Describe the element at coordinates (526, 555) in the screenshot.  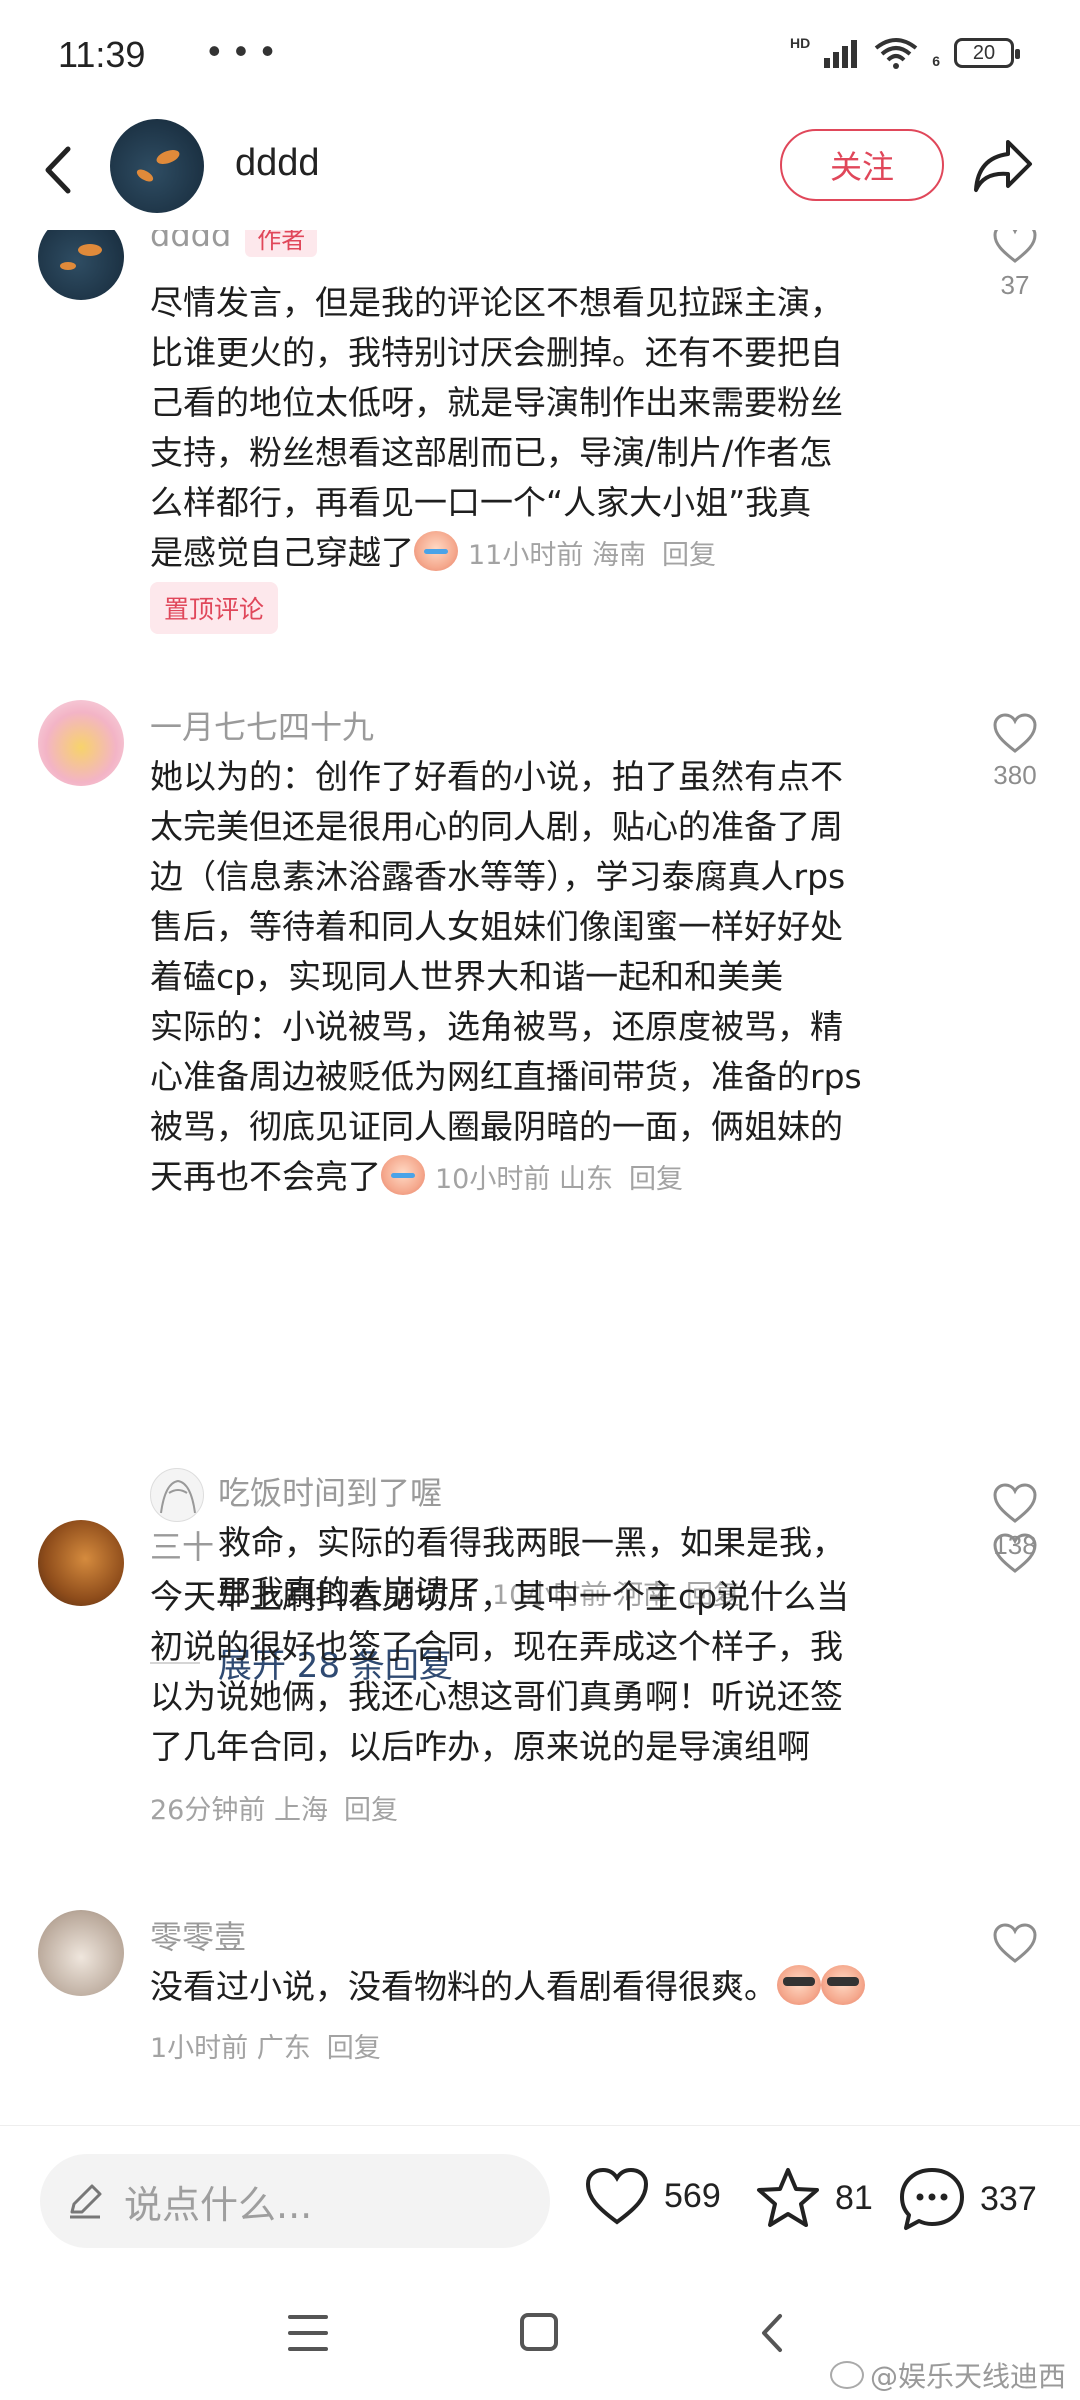
I see `comment-time: 11小时前` at that location.